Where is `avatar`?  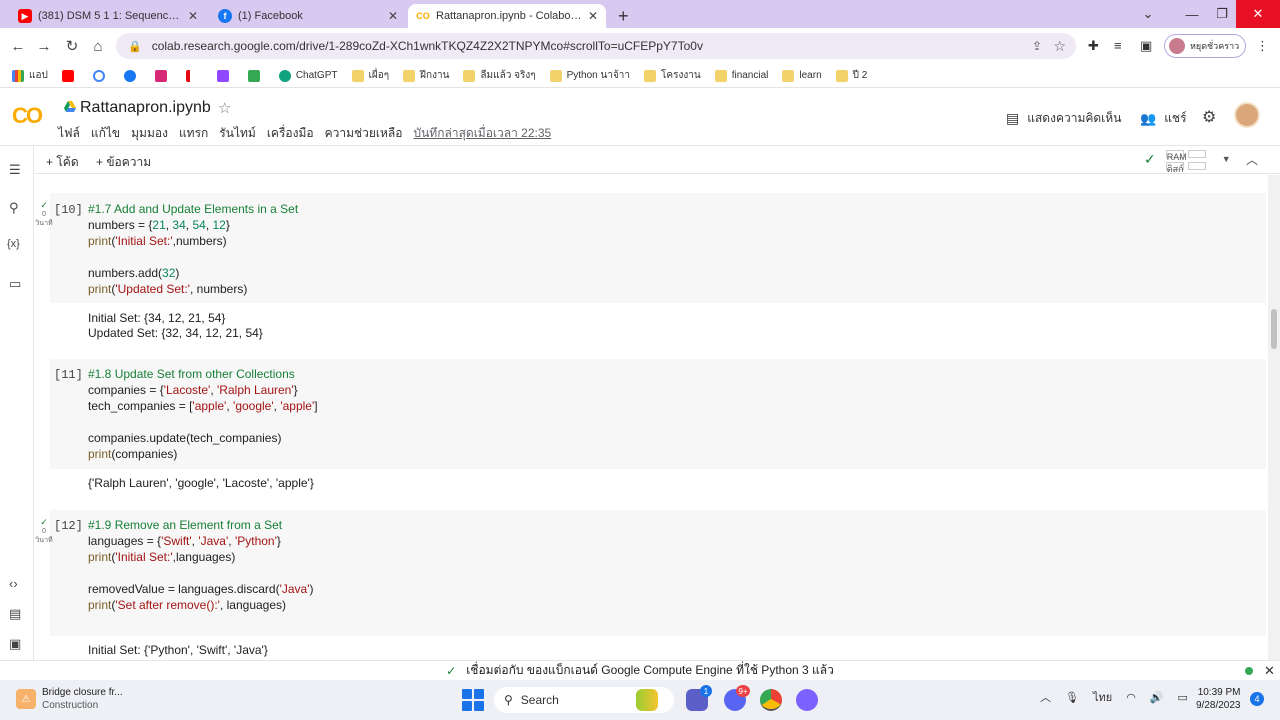
avatar is located at coordinates (1247, 115).